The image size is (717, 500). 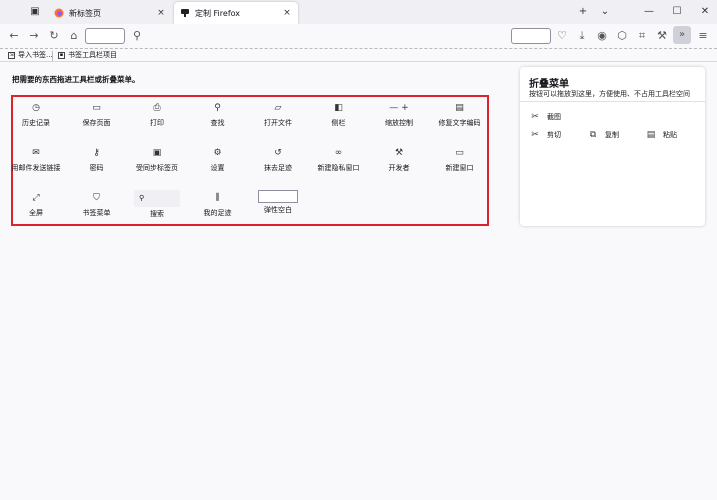 What do you see at coordinates (399, 153) in the screenshot?
I see `wrench-icon: ⚒` at bounding box center [399, 153].